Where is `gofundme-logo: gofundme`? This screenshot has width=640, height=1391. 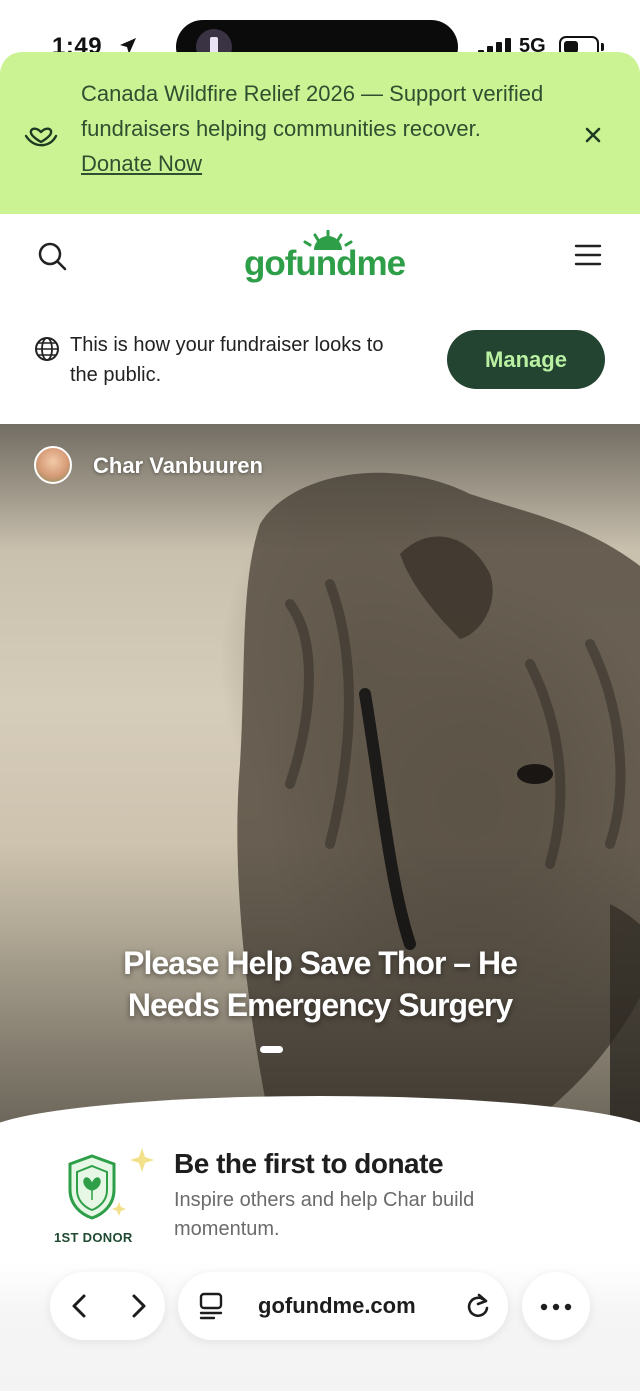 gofundme-logo: gofundme is located at coordinates (325, 260).